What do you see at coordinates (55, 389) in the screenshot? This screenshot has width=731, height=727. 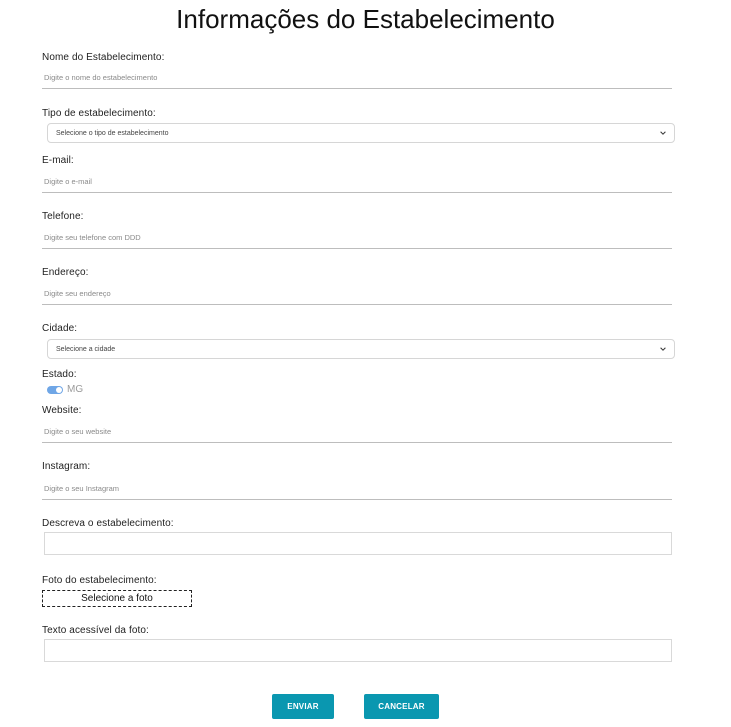 I see `estado-toggle` at bounding box center [55, 389].